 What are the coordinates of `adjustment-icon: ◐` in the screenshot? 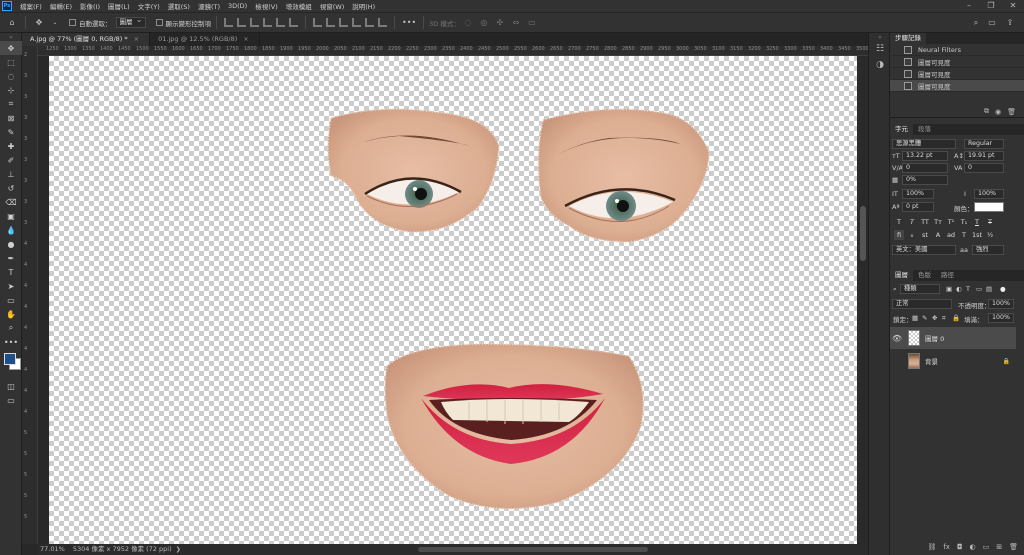 It's located at (973, 547).